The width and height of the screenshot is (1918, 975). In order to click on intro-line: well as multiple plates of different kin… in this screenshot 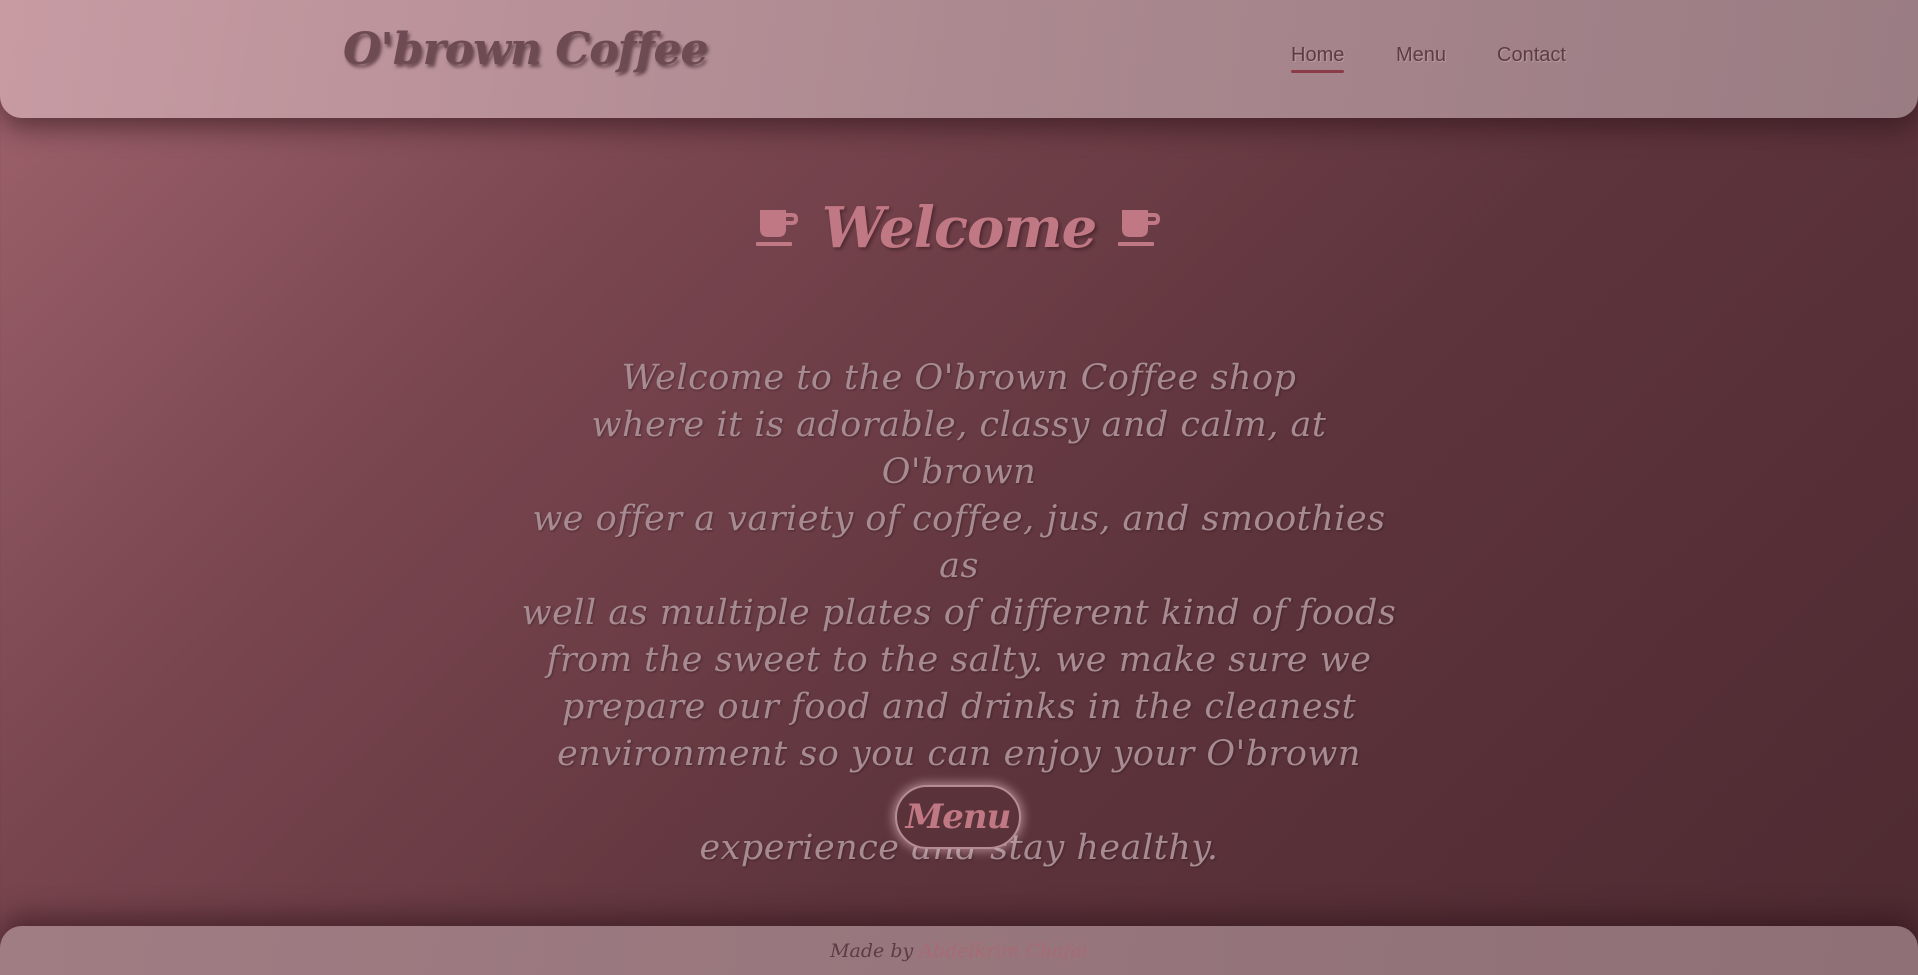, I will do `click(959, 613)`.